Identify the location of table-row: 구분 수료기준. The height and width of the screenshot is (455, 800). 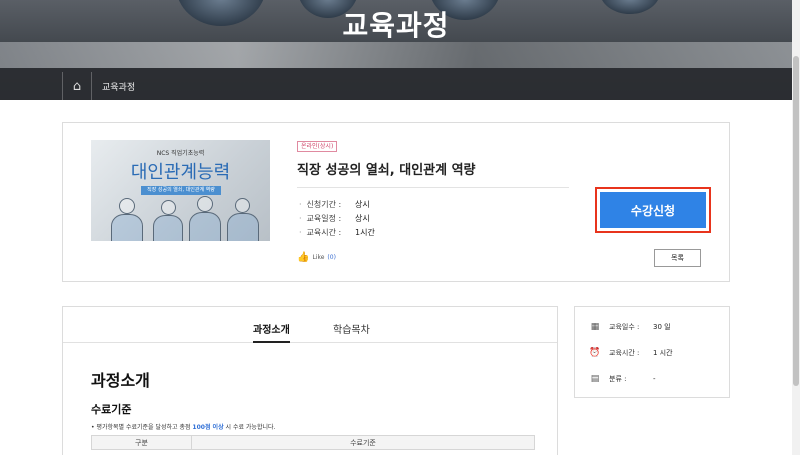
(313, 442).